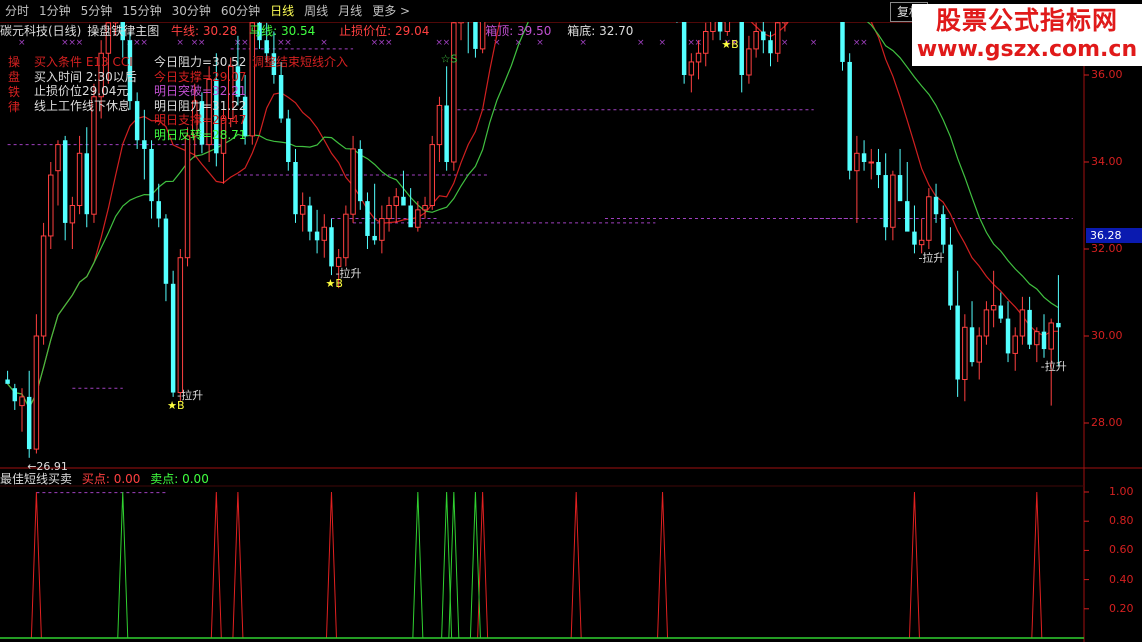 This screenshot has height=642, width=1142. Describe the element at coordinates (1121, 579) in the screenshot. I see `sub-tick-label: 0.40` at that location.